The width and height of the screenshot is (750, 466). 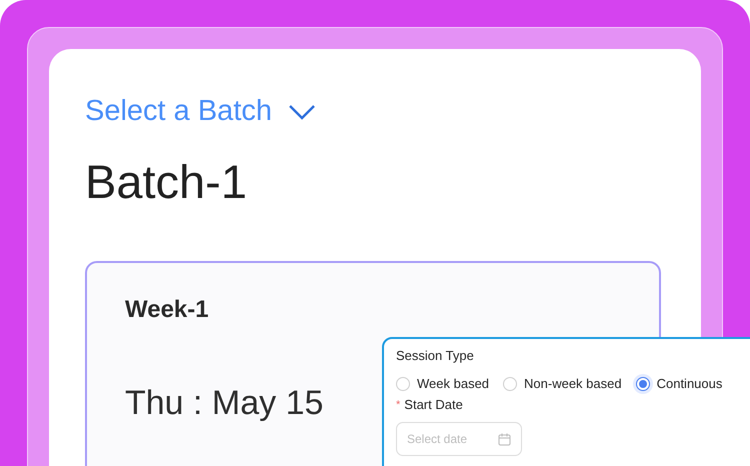 What do you see at coordinates (679, 383) in the screenshot?
I see `radio-option: Continuous` at bounding box center [679, 383].